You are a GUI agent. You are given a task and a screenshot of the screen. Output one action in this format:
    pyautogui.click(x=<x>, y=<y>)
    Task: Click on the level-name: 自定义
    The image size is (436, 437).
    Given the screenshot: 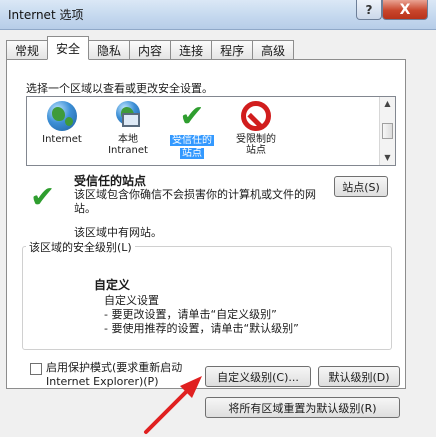 What is the action you would take?
    pyautogui.click(x=112, y=285)
    